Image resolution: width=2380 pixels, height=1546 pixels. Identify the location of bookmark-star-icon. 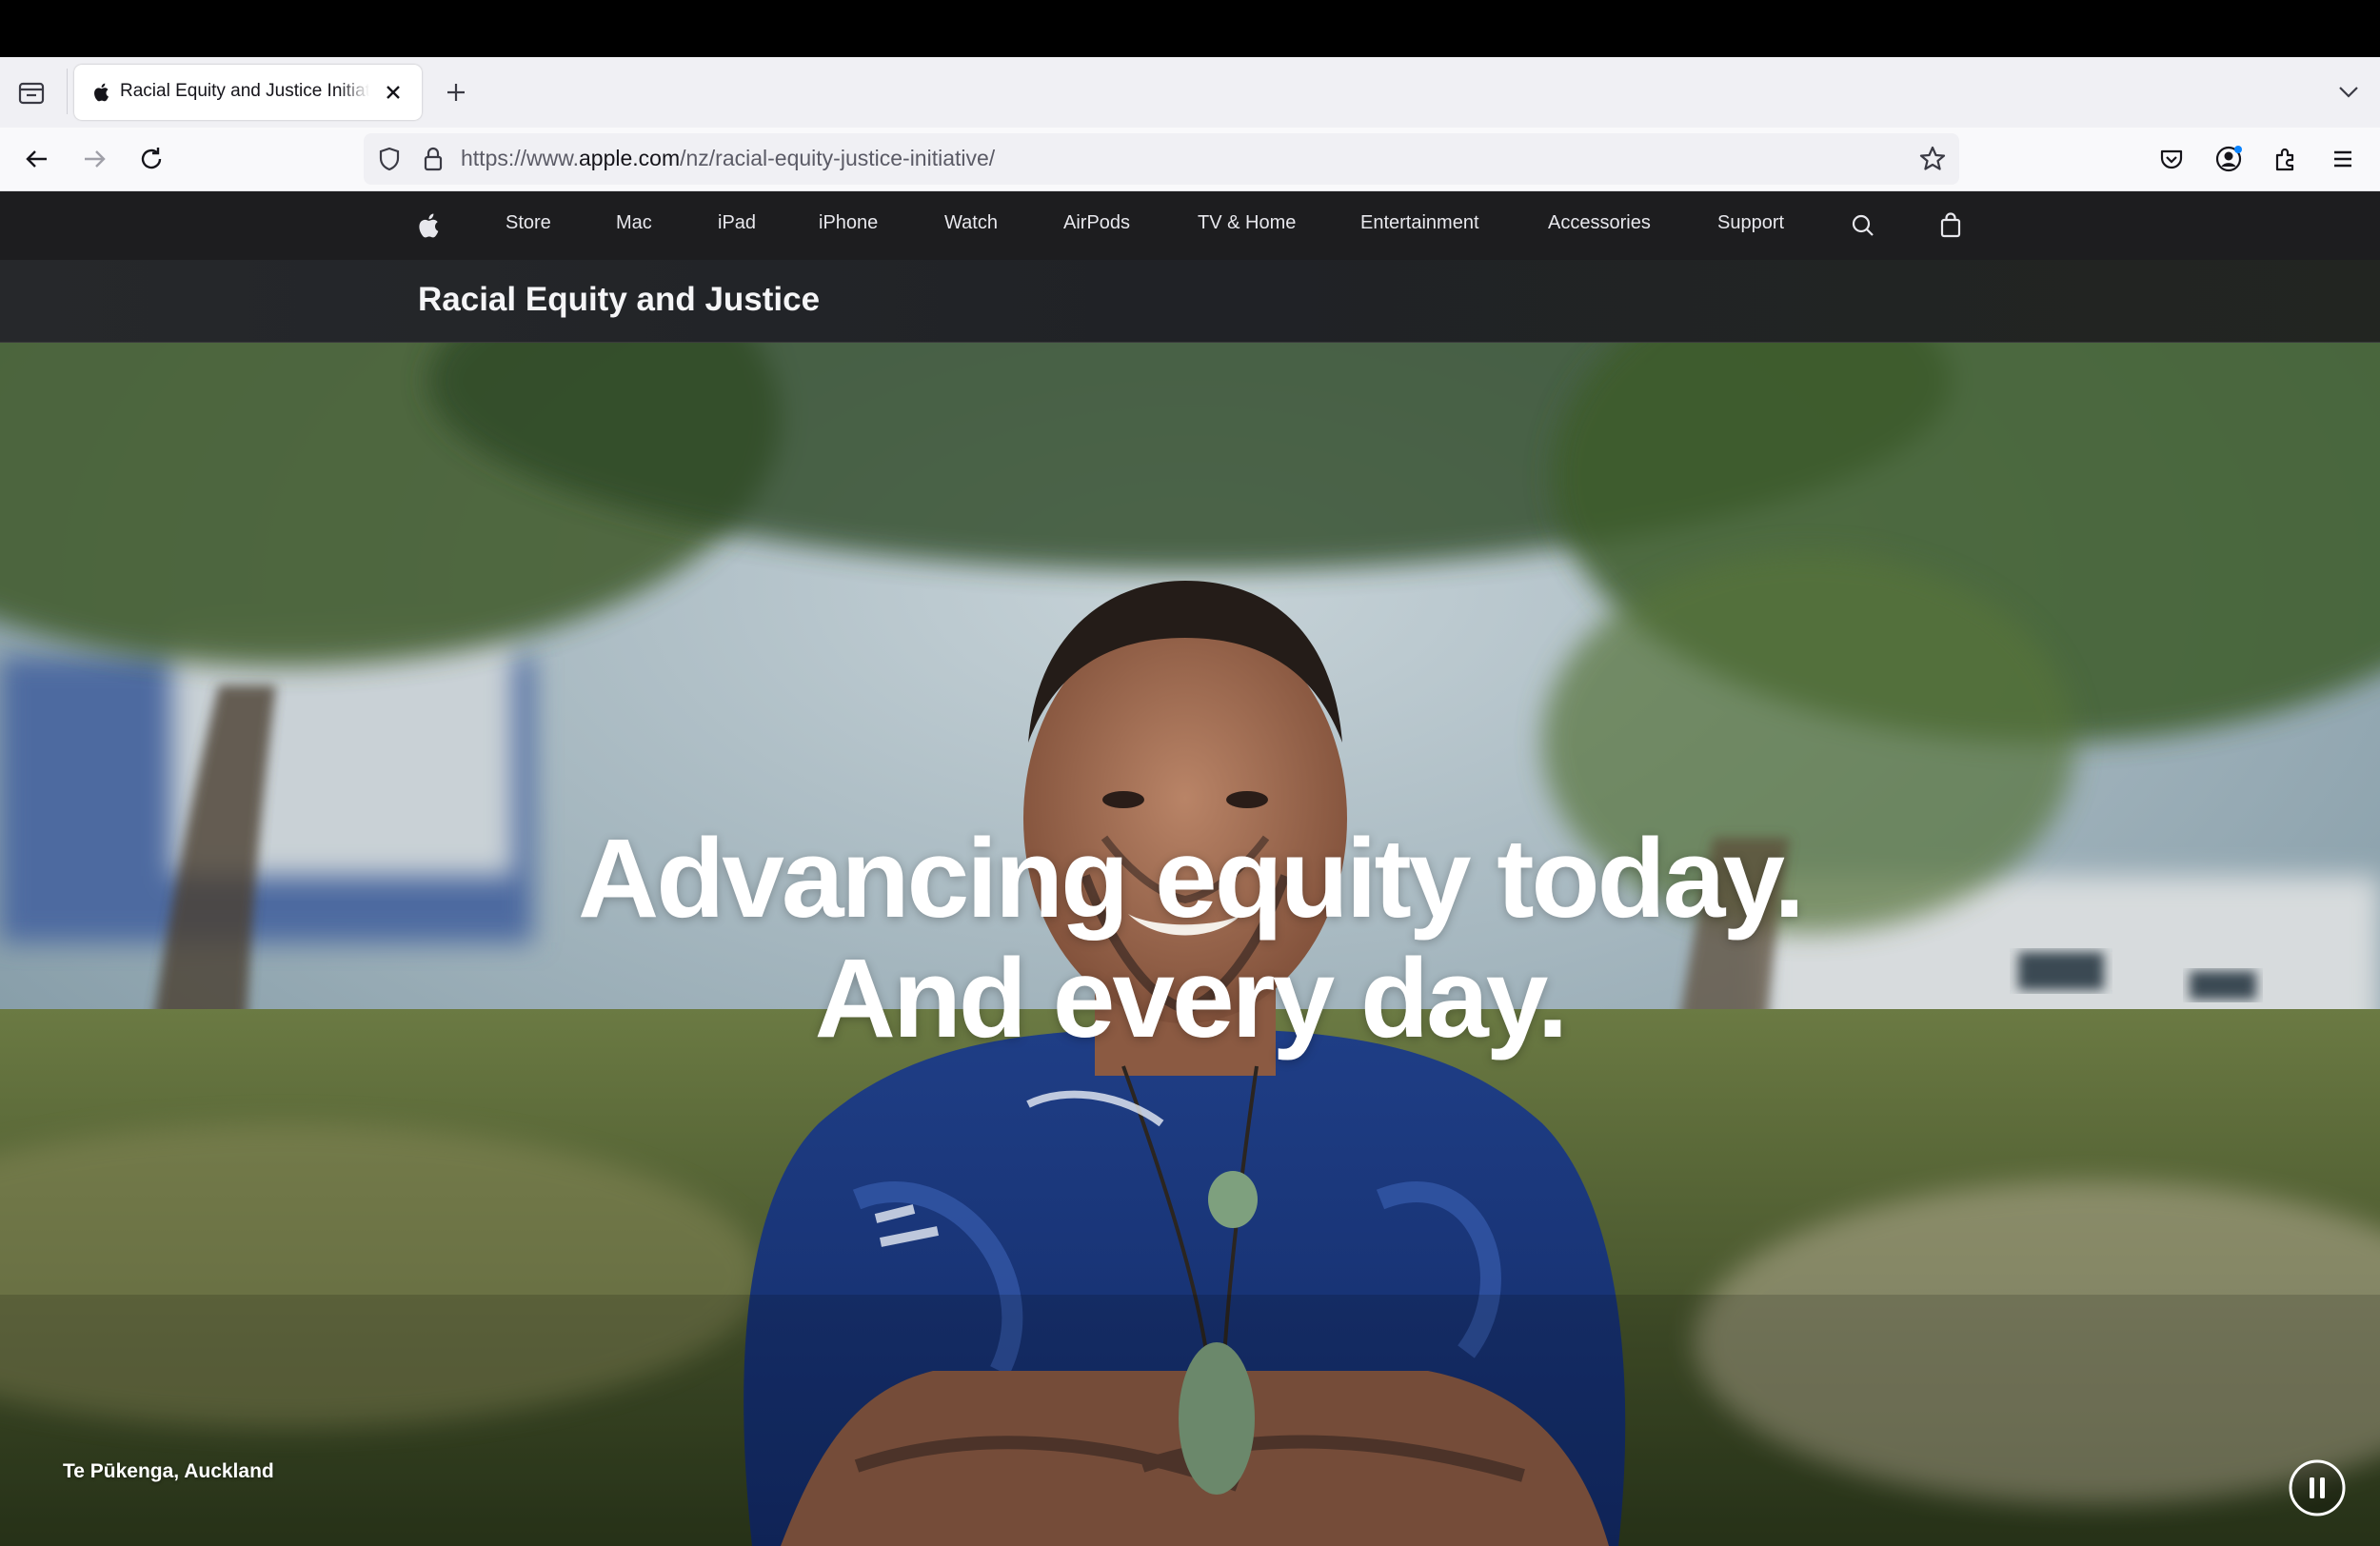
(1932, 159).